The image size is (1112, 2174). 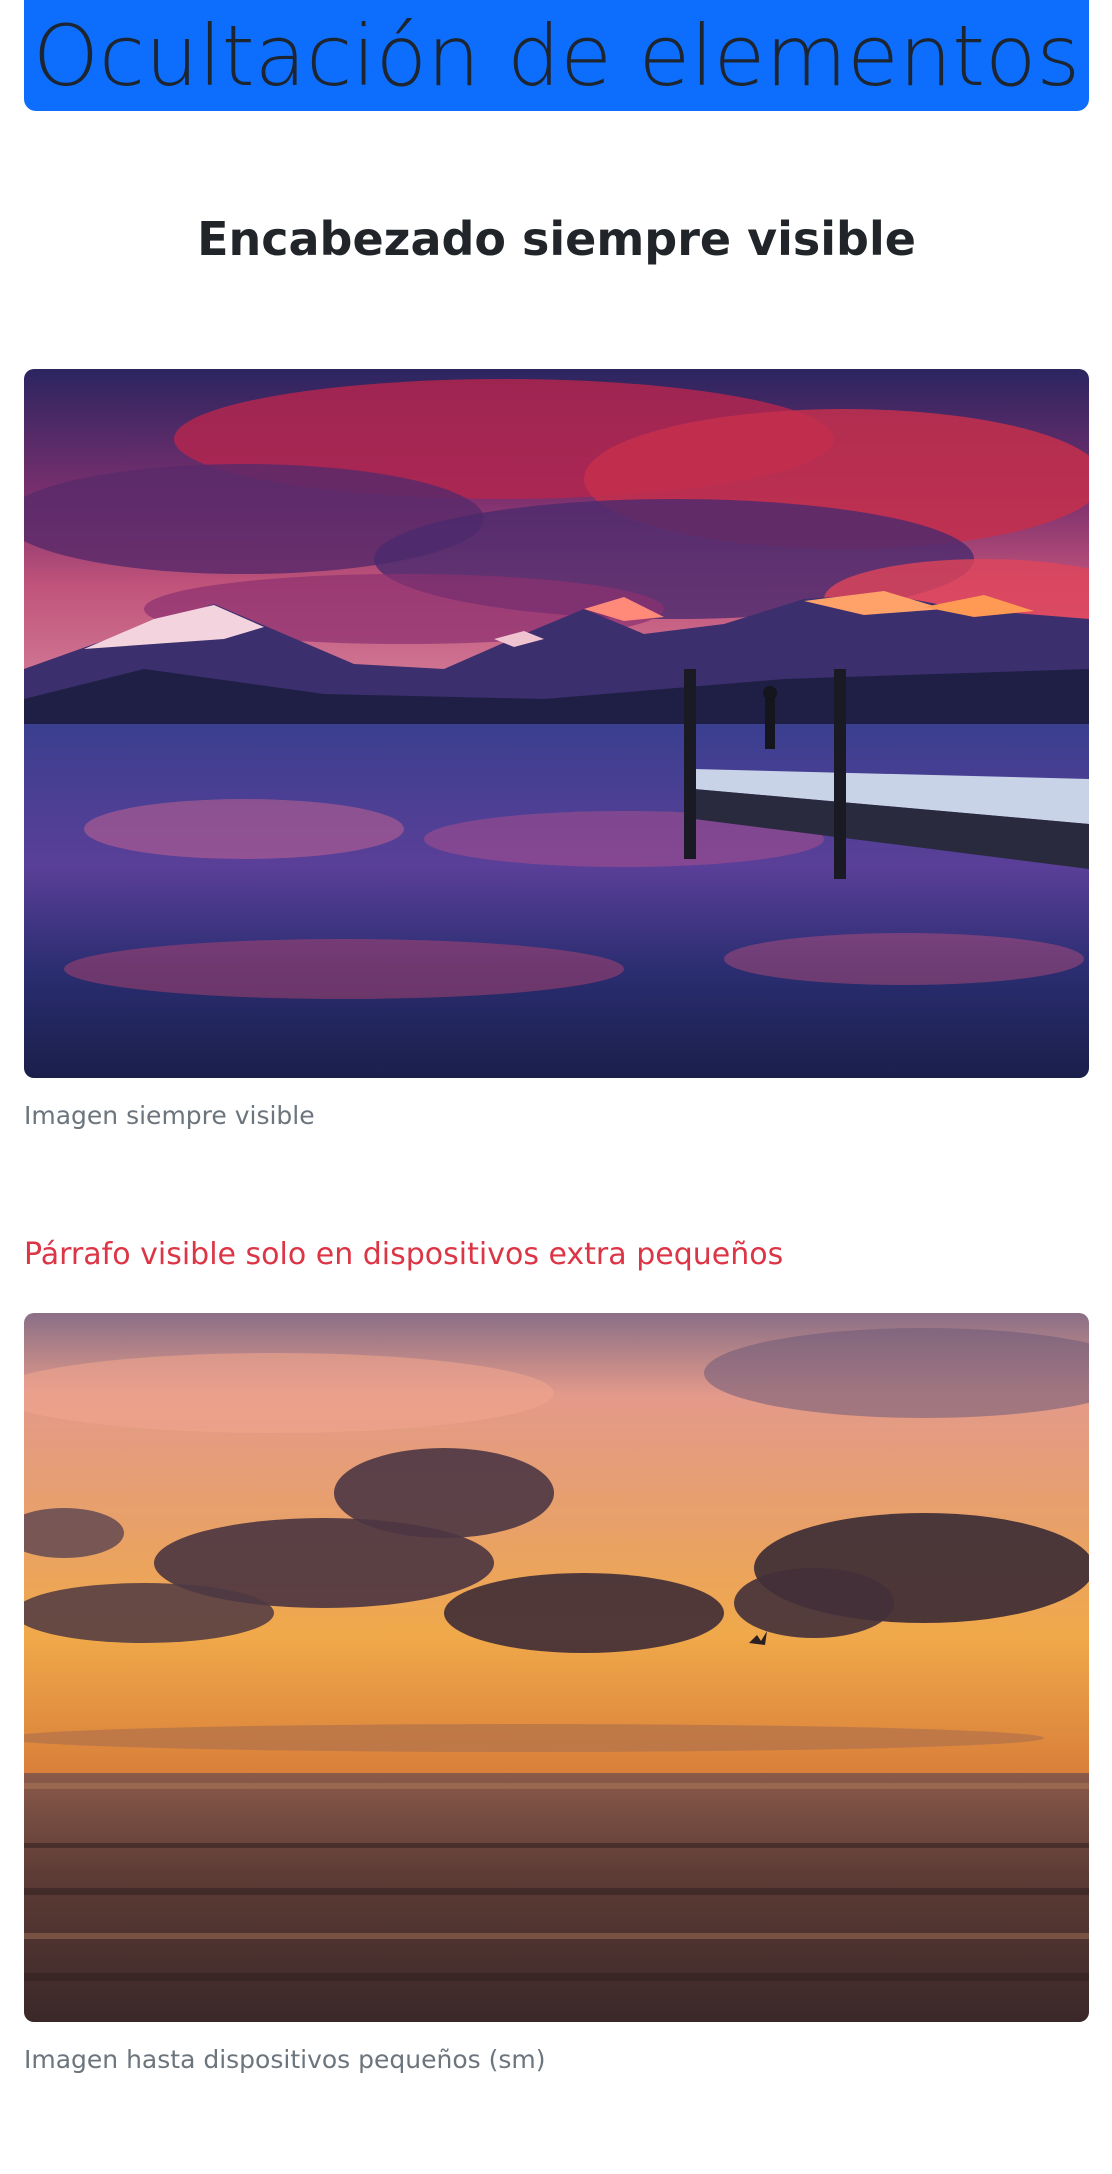 I want to click on figure2-caption: Imagen hasta dispositivos pequeños (sm), so click(x=285, y=2059).